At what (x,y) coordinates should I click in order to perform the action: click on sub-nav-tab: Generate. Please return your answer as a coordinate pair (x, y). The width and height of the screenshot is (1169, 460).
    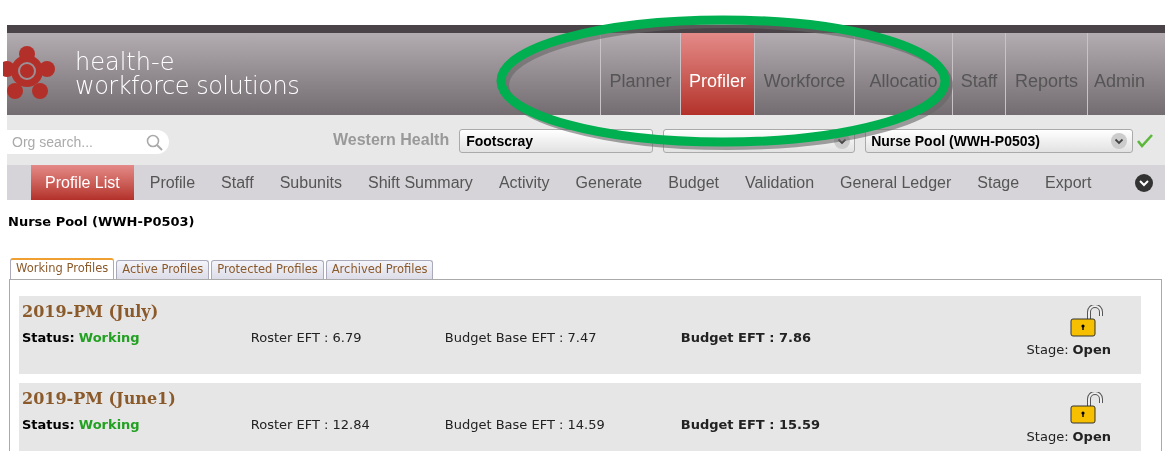
    Looking at the image, I should click on (609, 182).